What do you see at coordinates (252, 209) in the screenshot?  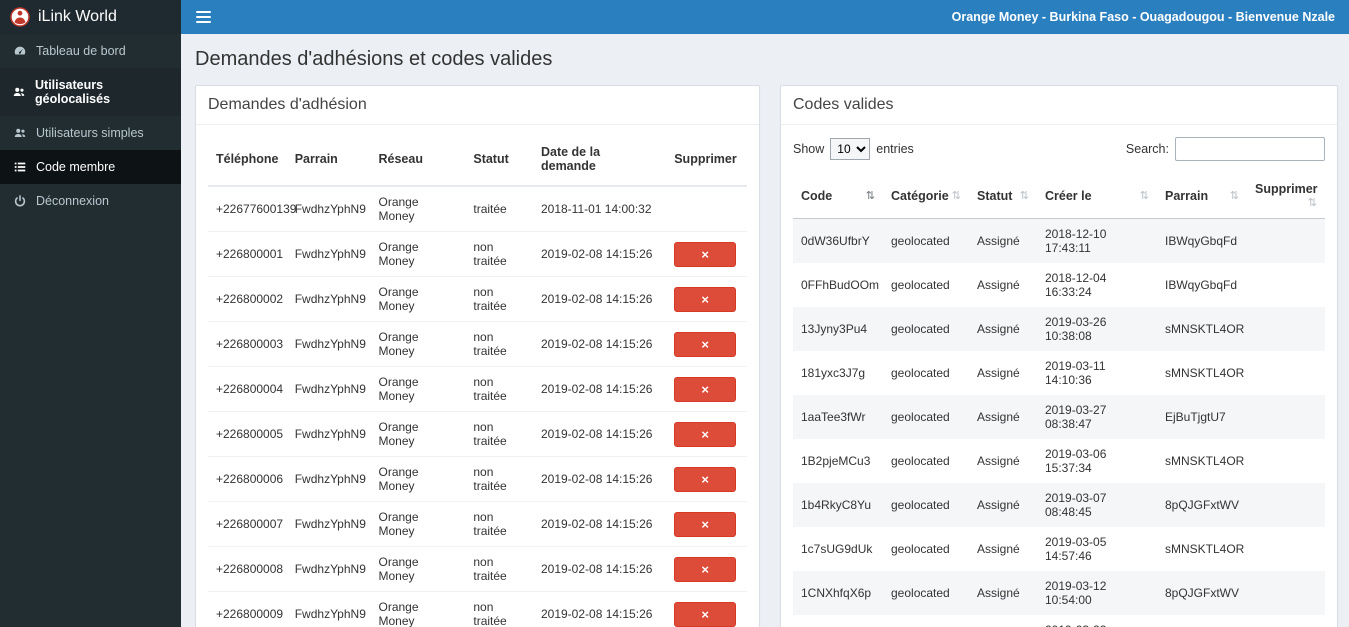 I see `cell-telephone: +22677600139` at bounding box center [252, 209].